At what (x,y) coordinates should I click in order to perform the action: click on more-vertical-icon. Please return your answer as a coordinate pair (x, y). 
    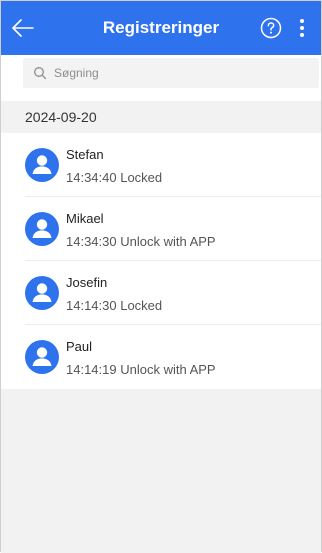
    Looking at the image, I should click on (302, 28).